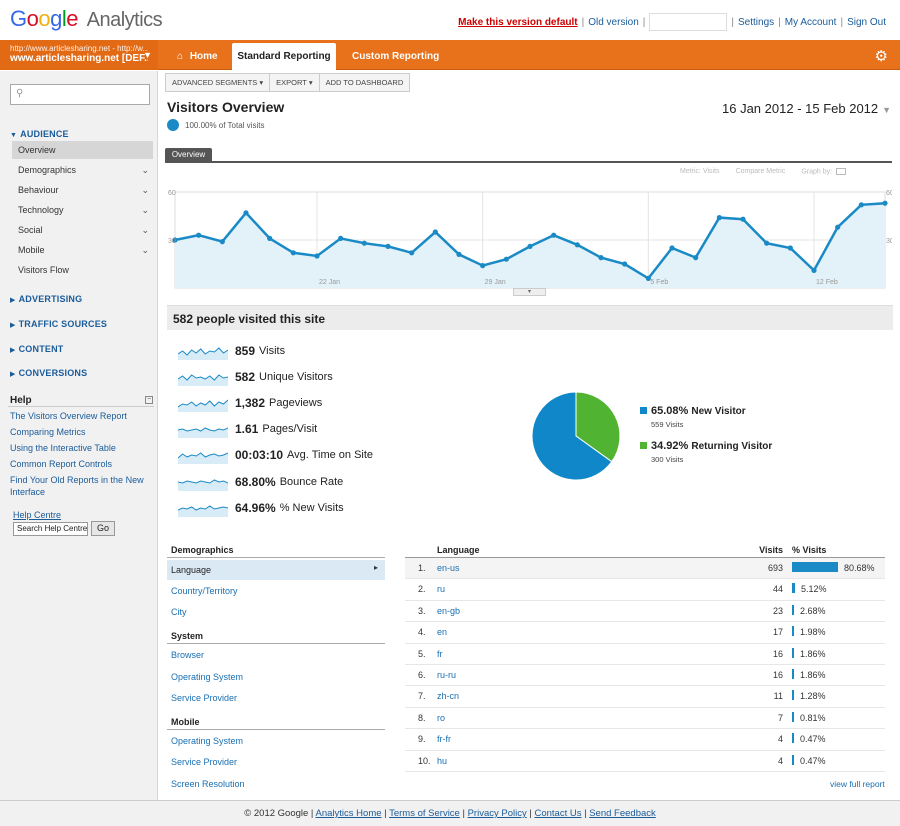 The width and height of the screenshot is (900, 826). I want to click on language-link: ro, so click(441, 718).